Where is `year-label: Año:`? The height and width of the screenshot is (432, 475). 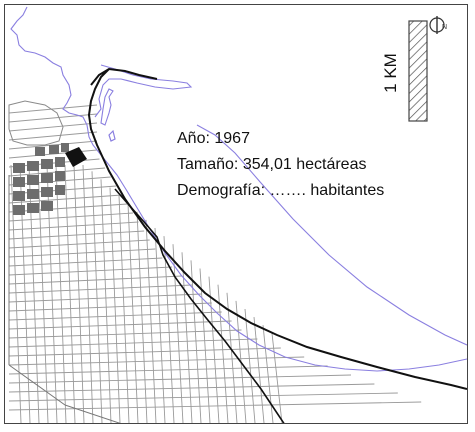
year-label: Año: is located at coordinates (193, 138).